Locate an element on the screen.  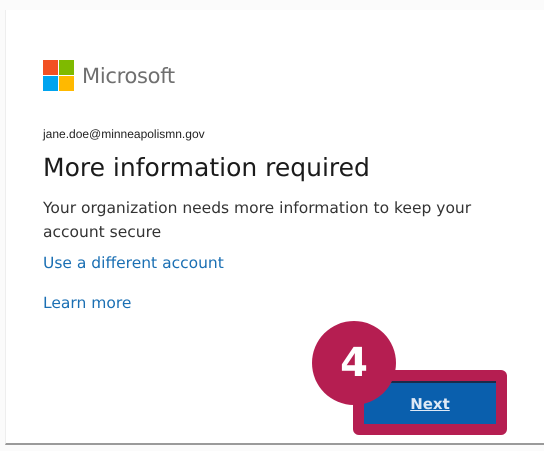
next-button: Next is located at coordinates (430, 402).